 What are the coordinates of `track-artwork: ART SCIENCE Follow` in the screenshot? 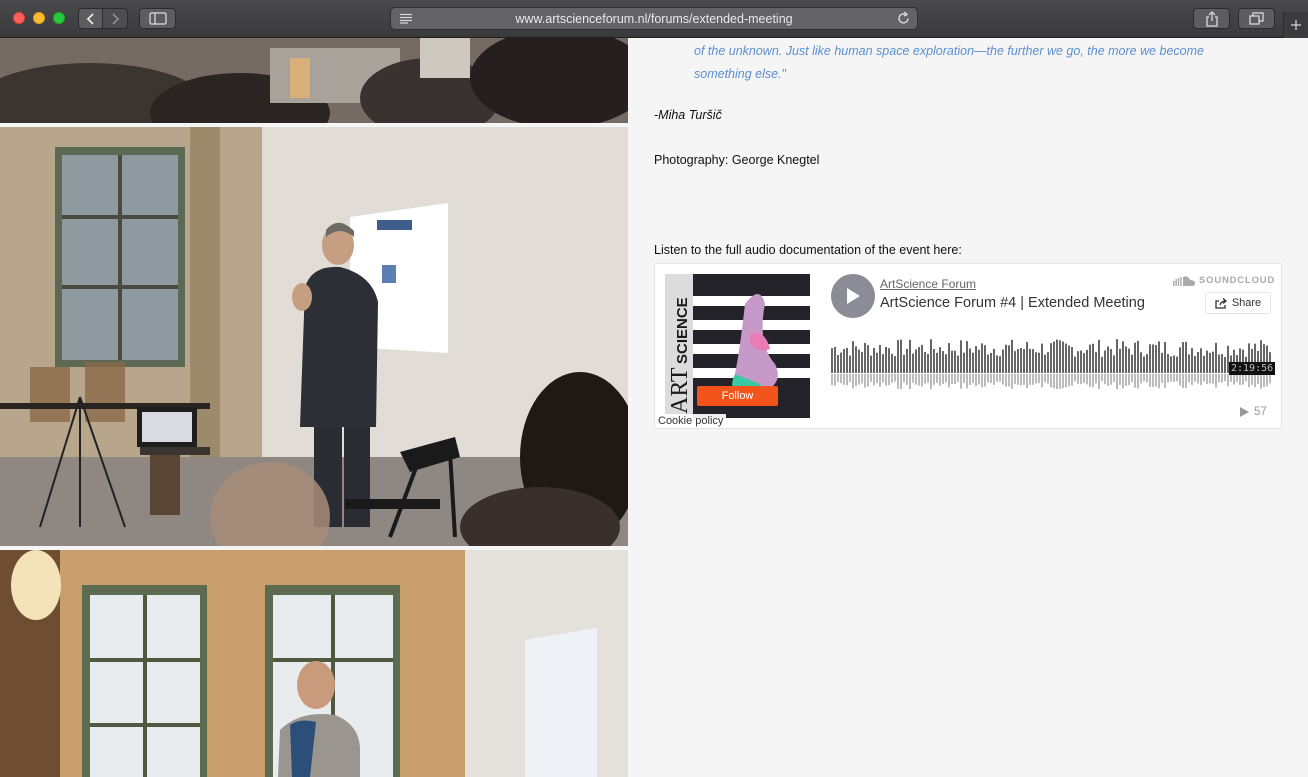 It's located at (737, 346).